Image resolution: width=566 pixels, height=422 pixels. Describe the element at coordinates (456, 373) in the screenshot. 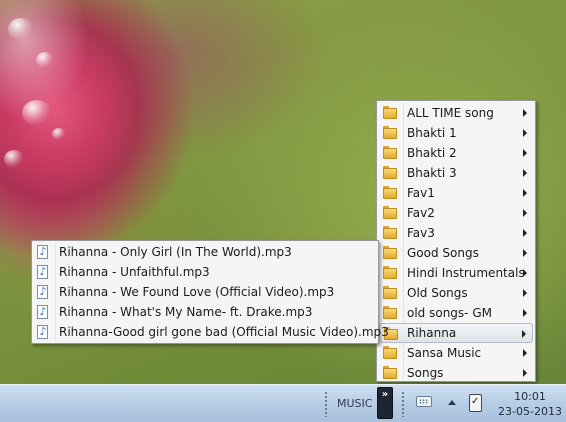

I see `menu-item-songs: Songs` at that location.